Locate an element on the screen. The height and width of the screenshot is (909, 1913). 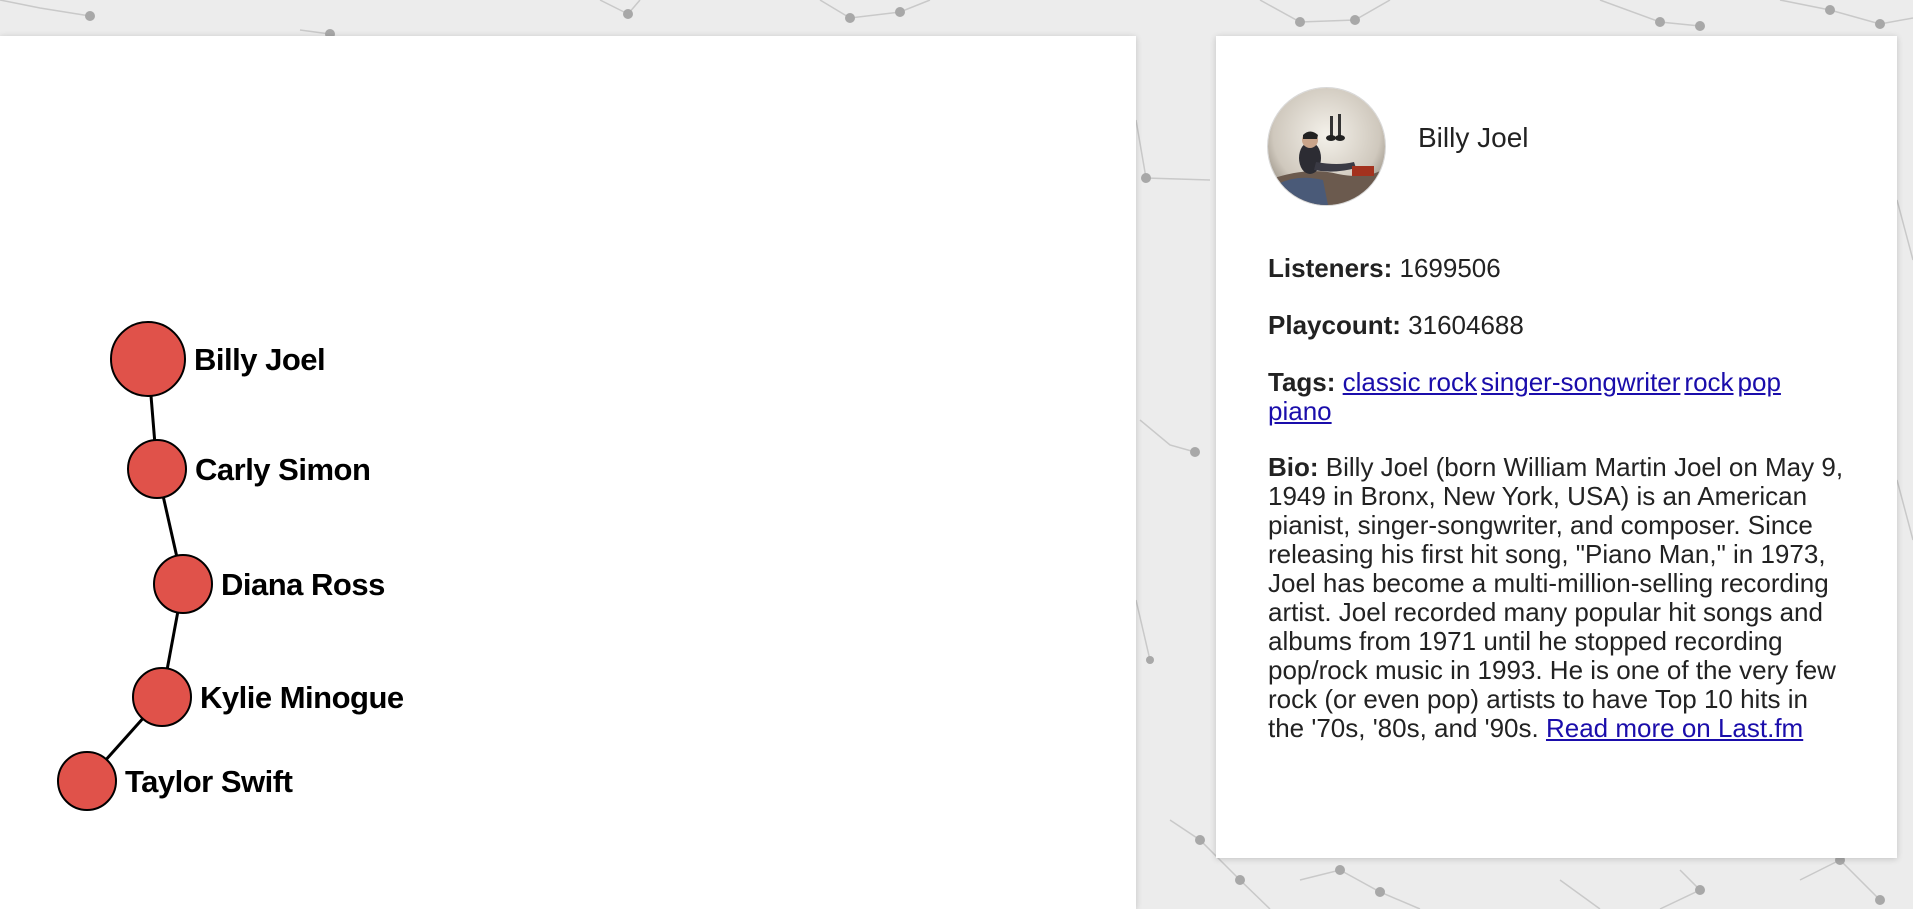
tag-link-classic-rock: classic rock is located at coordinates (1410, 382).